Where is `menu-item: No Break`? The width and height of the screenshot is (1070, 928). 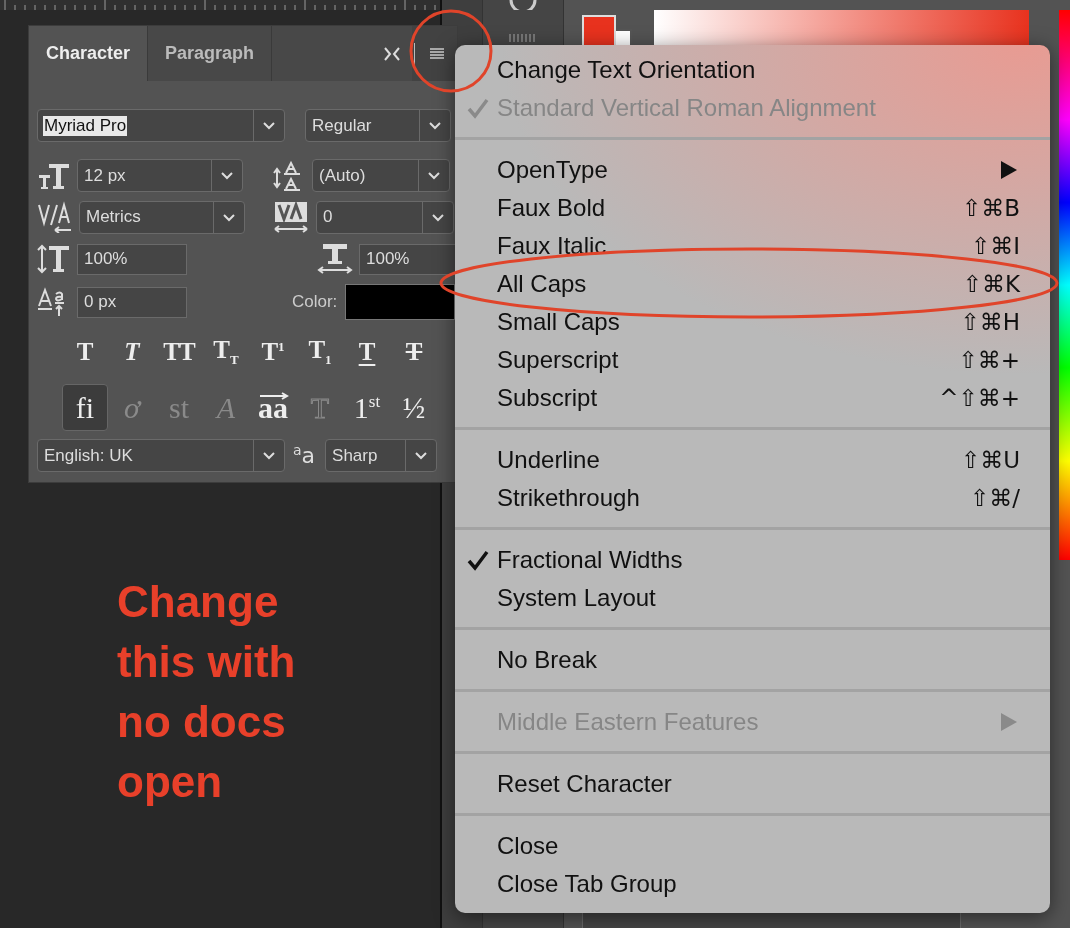
menu-item: No Break is located at coordinates (752, 660).